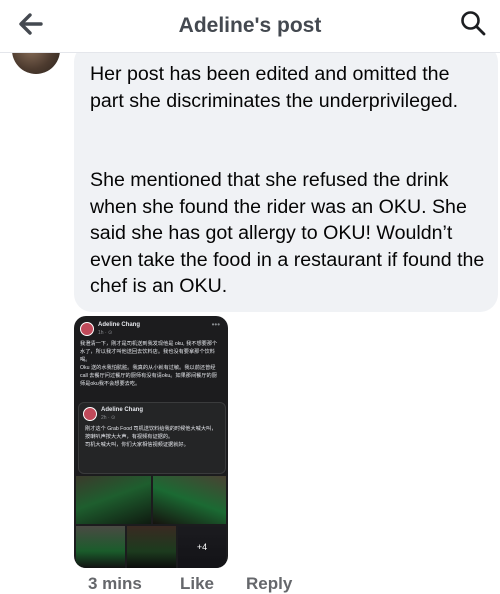 The height and width of the screenshot is (594, 500). I want to click on attachment-avatar, so click(87, 329).